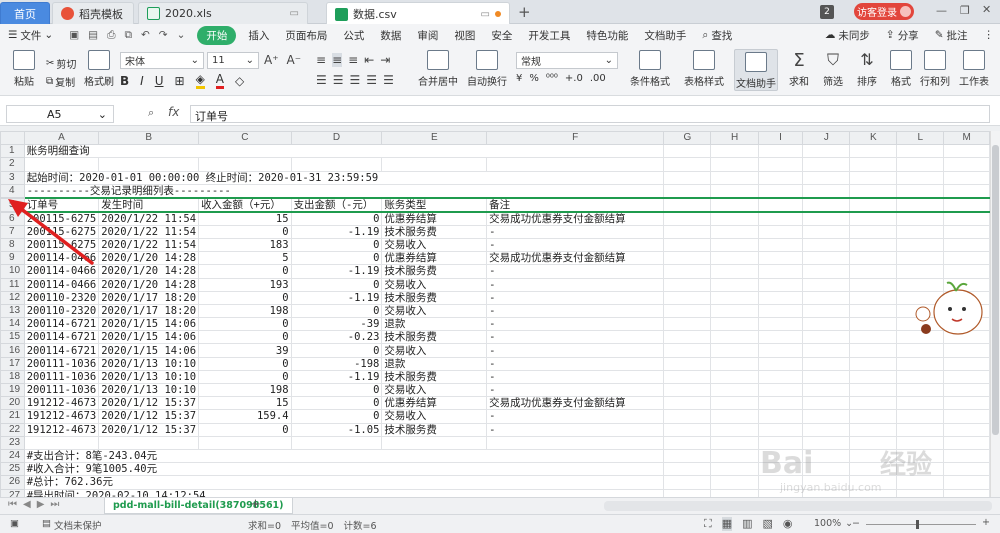  I want to click on column-header: C, so click(245, 138).